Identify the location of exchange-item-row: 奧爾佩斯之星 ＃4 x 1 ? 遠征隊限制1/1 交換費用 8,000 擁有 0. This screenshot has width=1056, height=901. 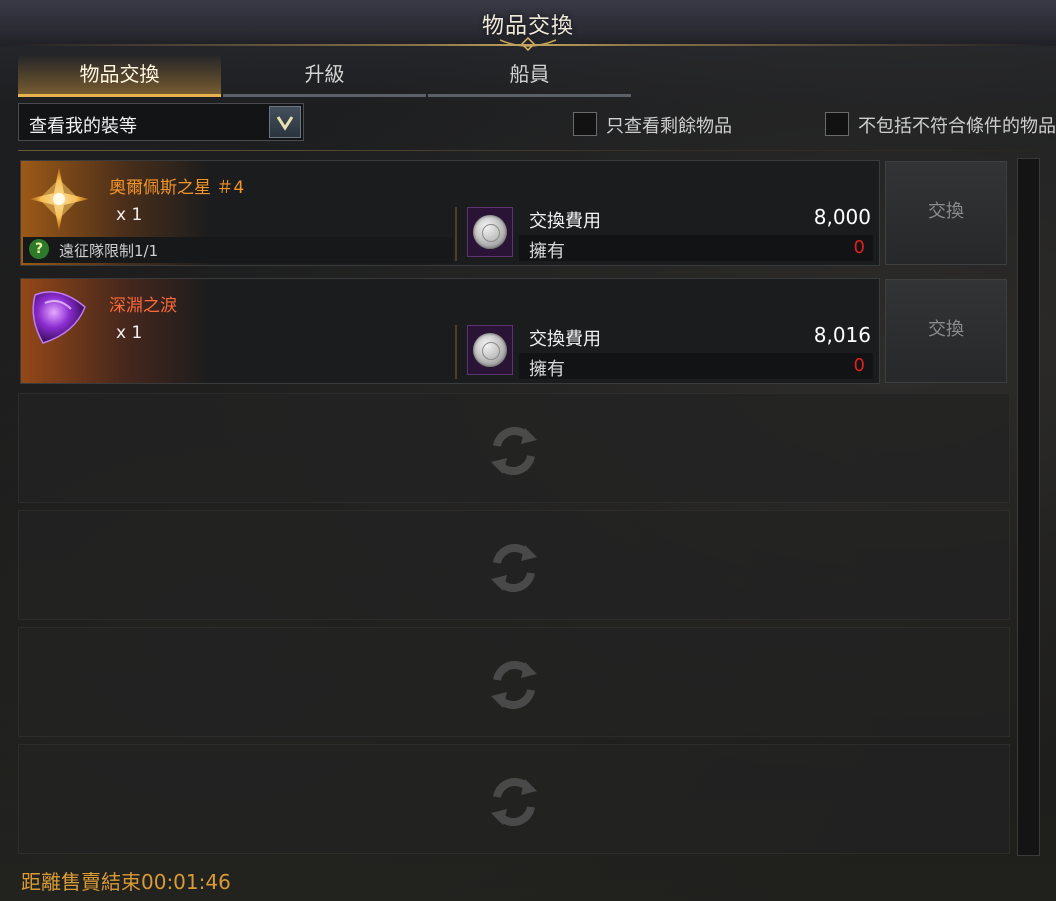
(450, 213).